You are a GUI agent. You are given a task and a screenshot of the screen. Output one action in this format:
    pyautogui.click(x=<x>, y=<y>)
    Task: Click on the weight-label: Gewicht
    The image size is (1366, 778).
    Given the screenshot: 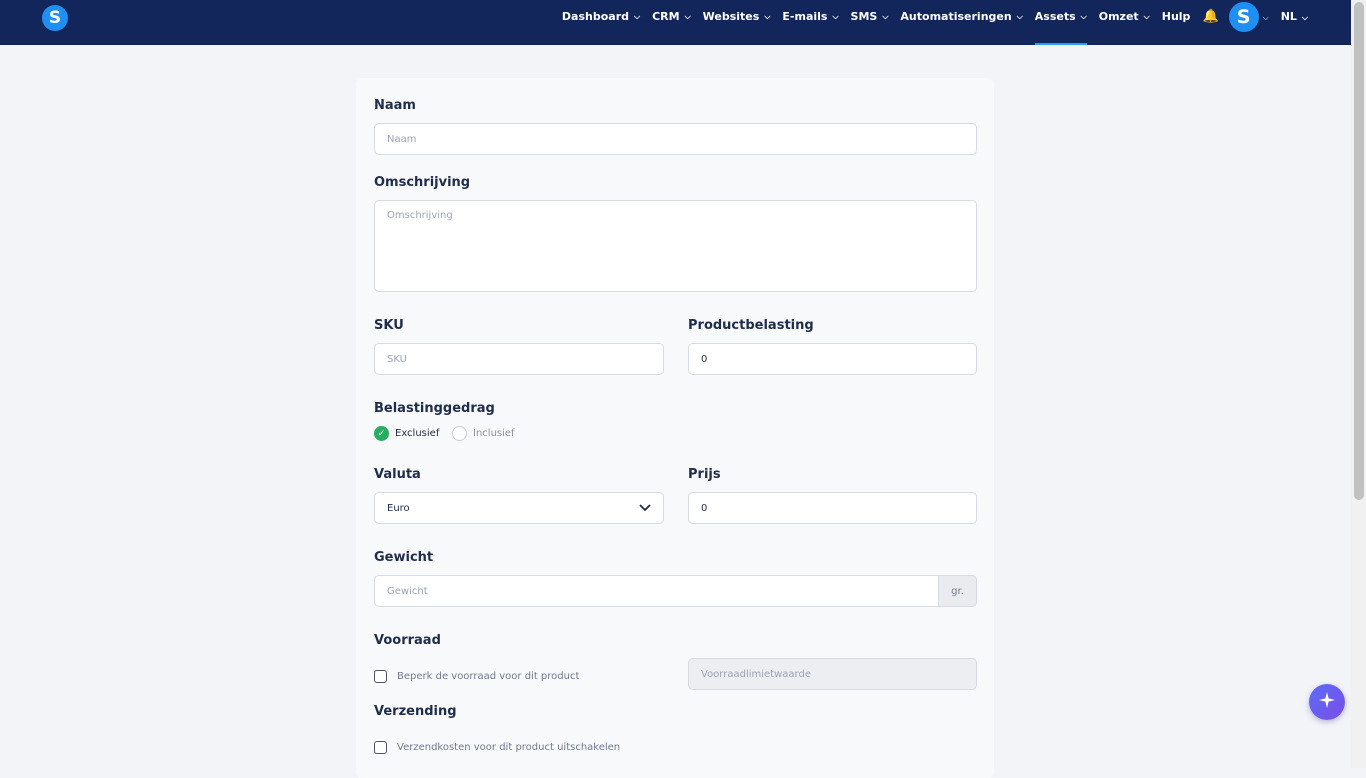 What is the action you would take?
    pyautogui.click(x=404, y=557)
    